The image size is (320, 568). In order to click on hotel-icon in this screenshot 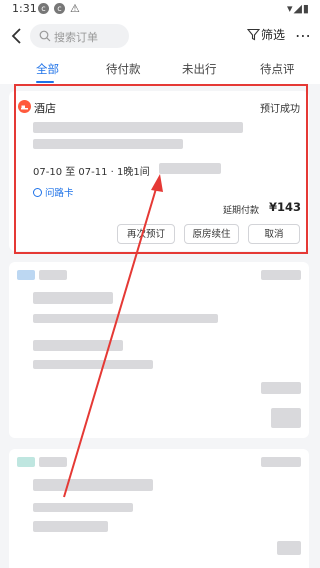, I will do `click(24, 106)`.